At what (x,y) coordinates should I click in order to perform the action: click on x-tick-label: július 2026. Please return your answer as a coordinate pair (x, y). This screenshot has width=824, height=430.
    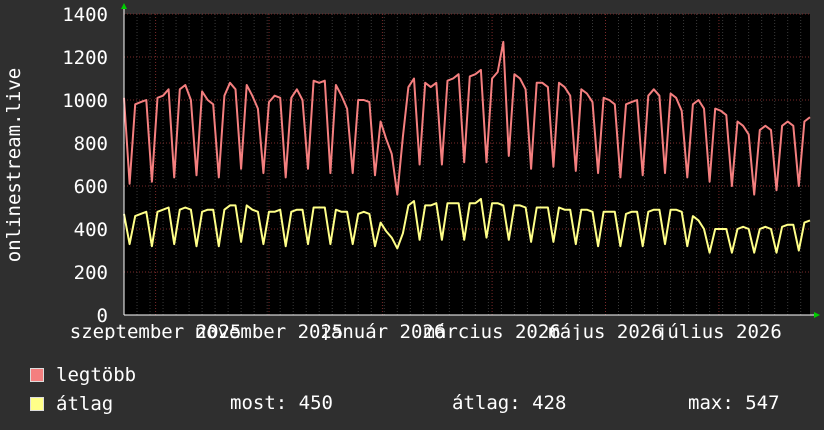
    Looking at the image, I should click on (719, 330).